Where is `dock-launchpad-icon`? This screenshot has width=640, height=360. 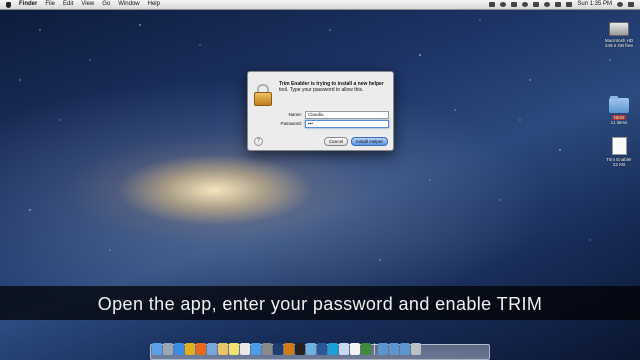 dock-launchpad-icon is located at coordinates (168, 349).